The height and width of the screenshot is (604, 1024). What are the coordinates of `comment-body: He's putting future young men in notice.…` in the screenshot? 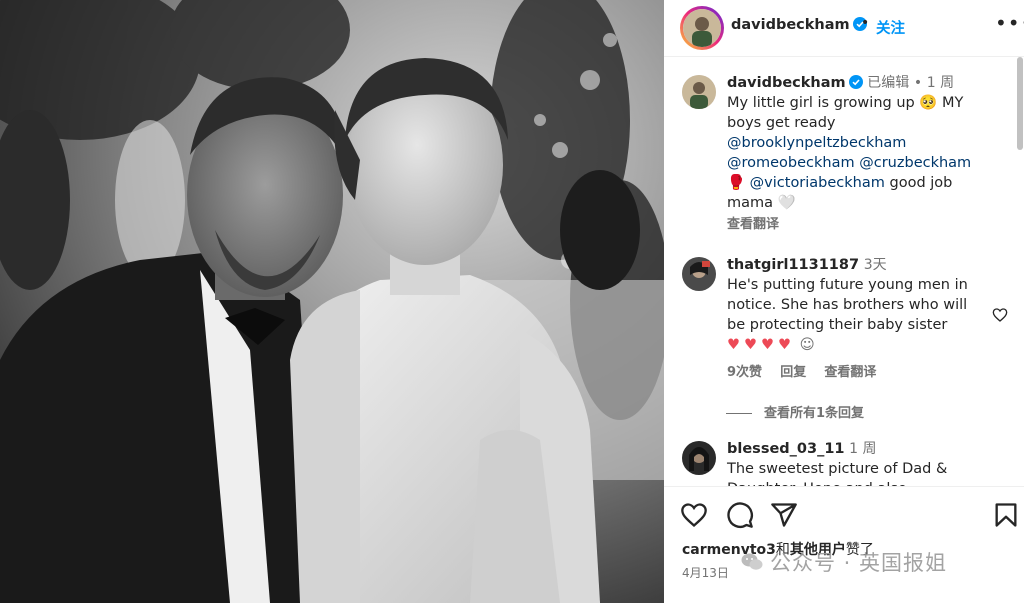 It's located at (847, 305).